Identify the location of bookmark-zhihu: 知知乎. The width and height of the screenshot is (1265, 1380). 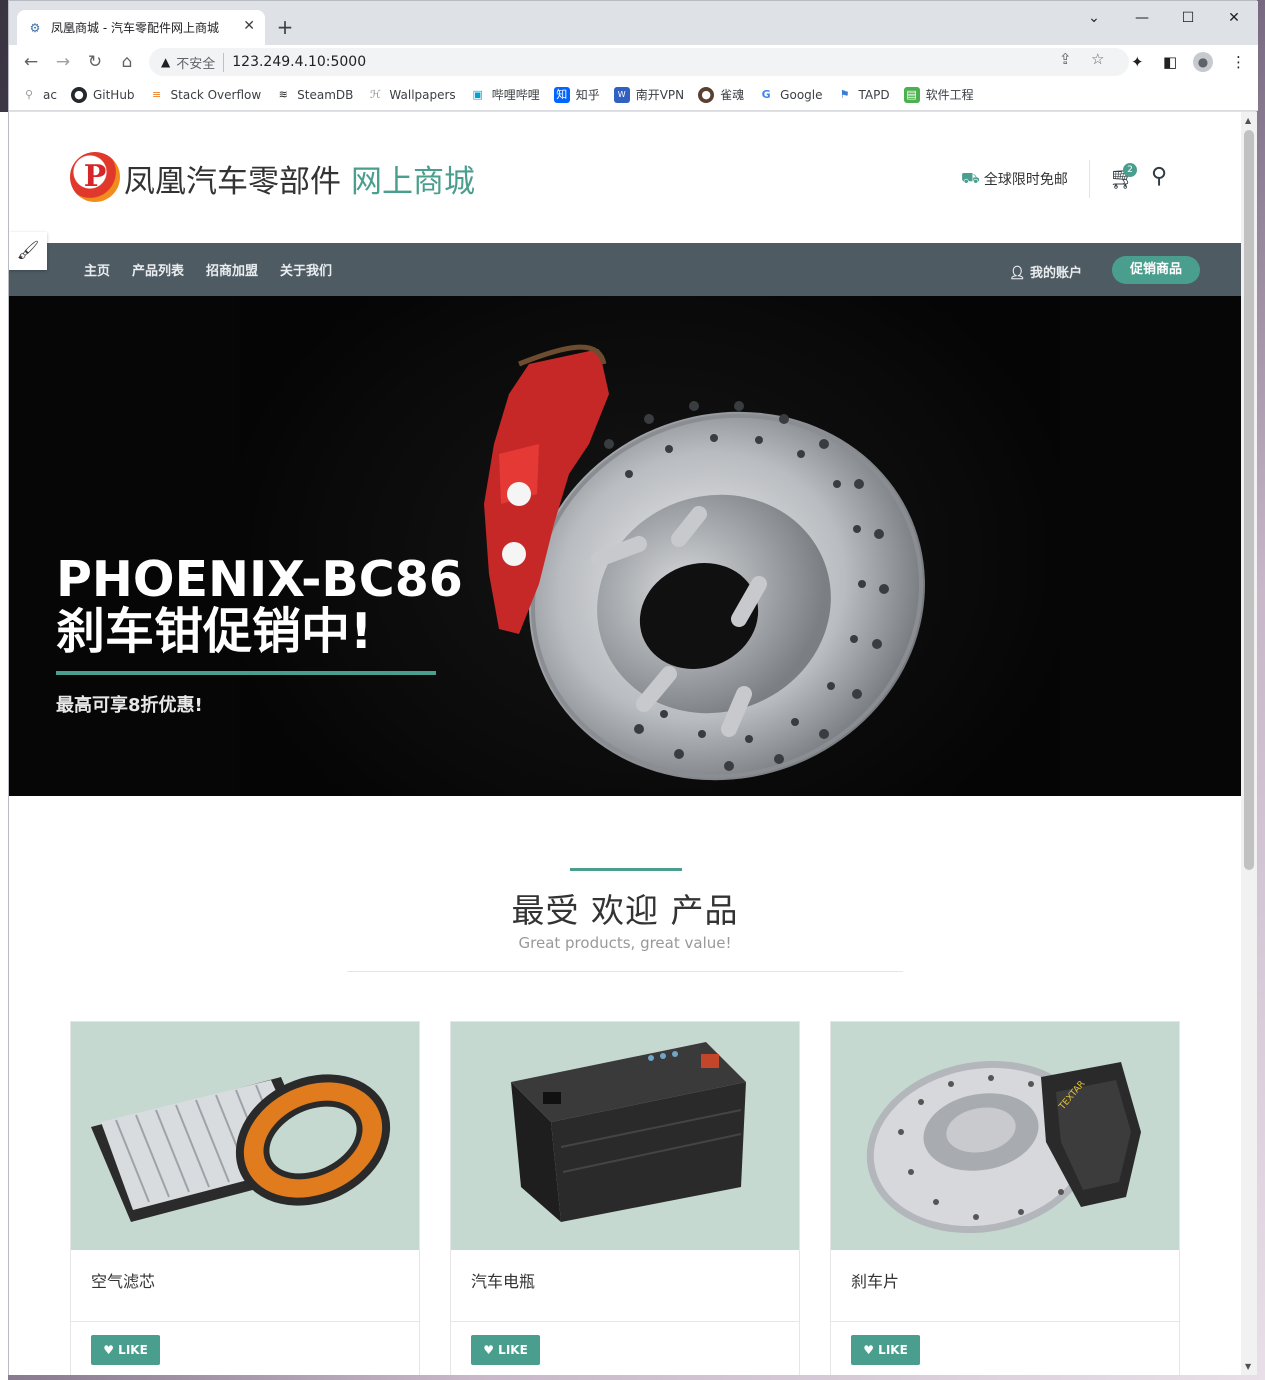
(576, 94).